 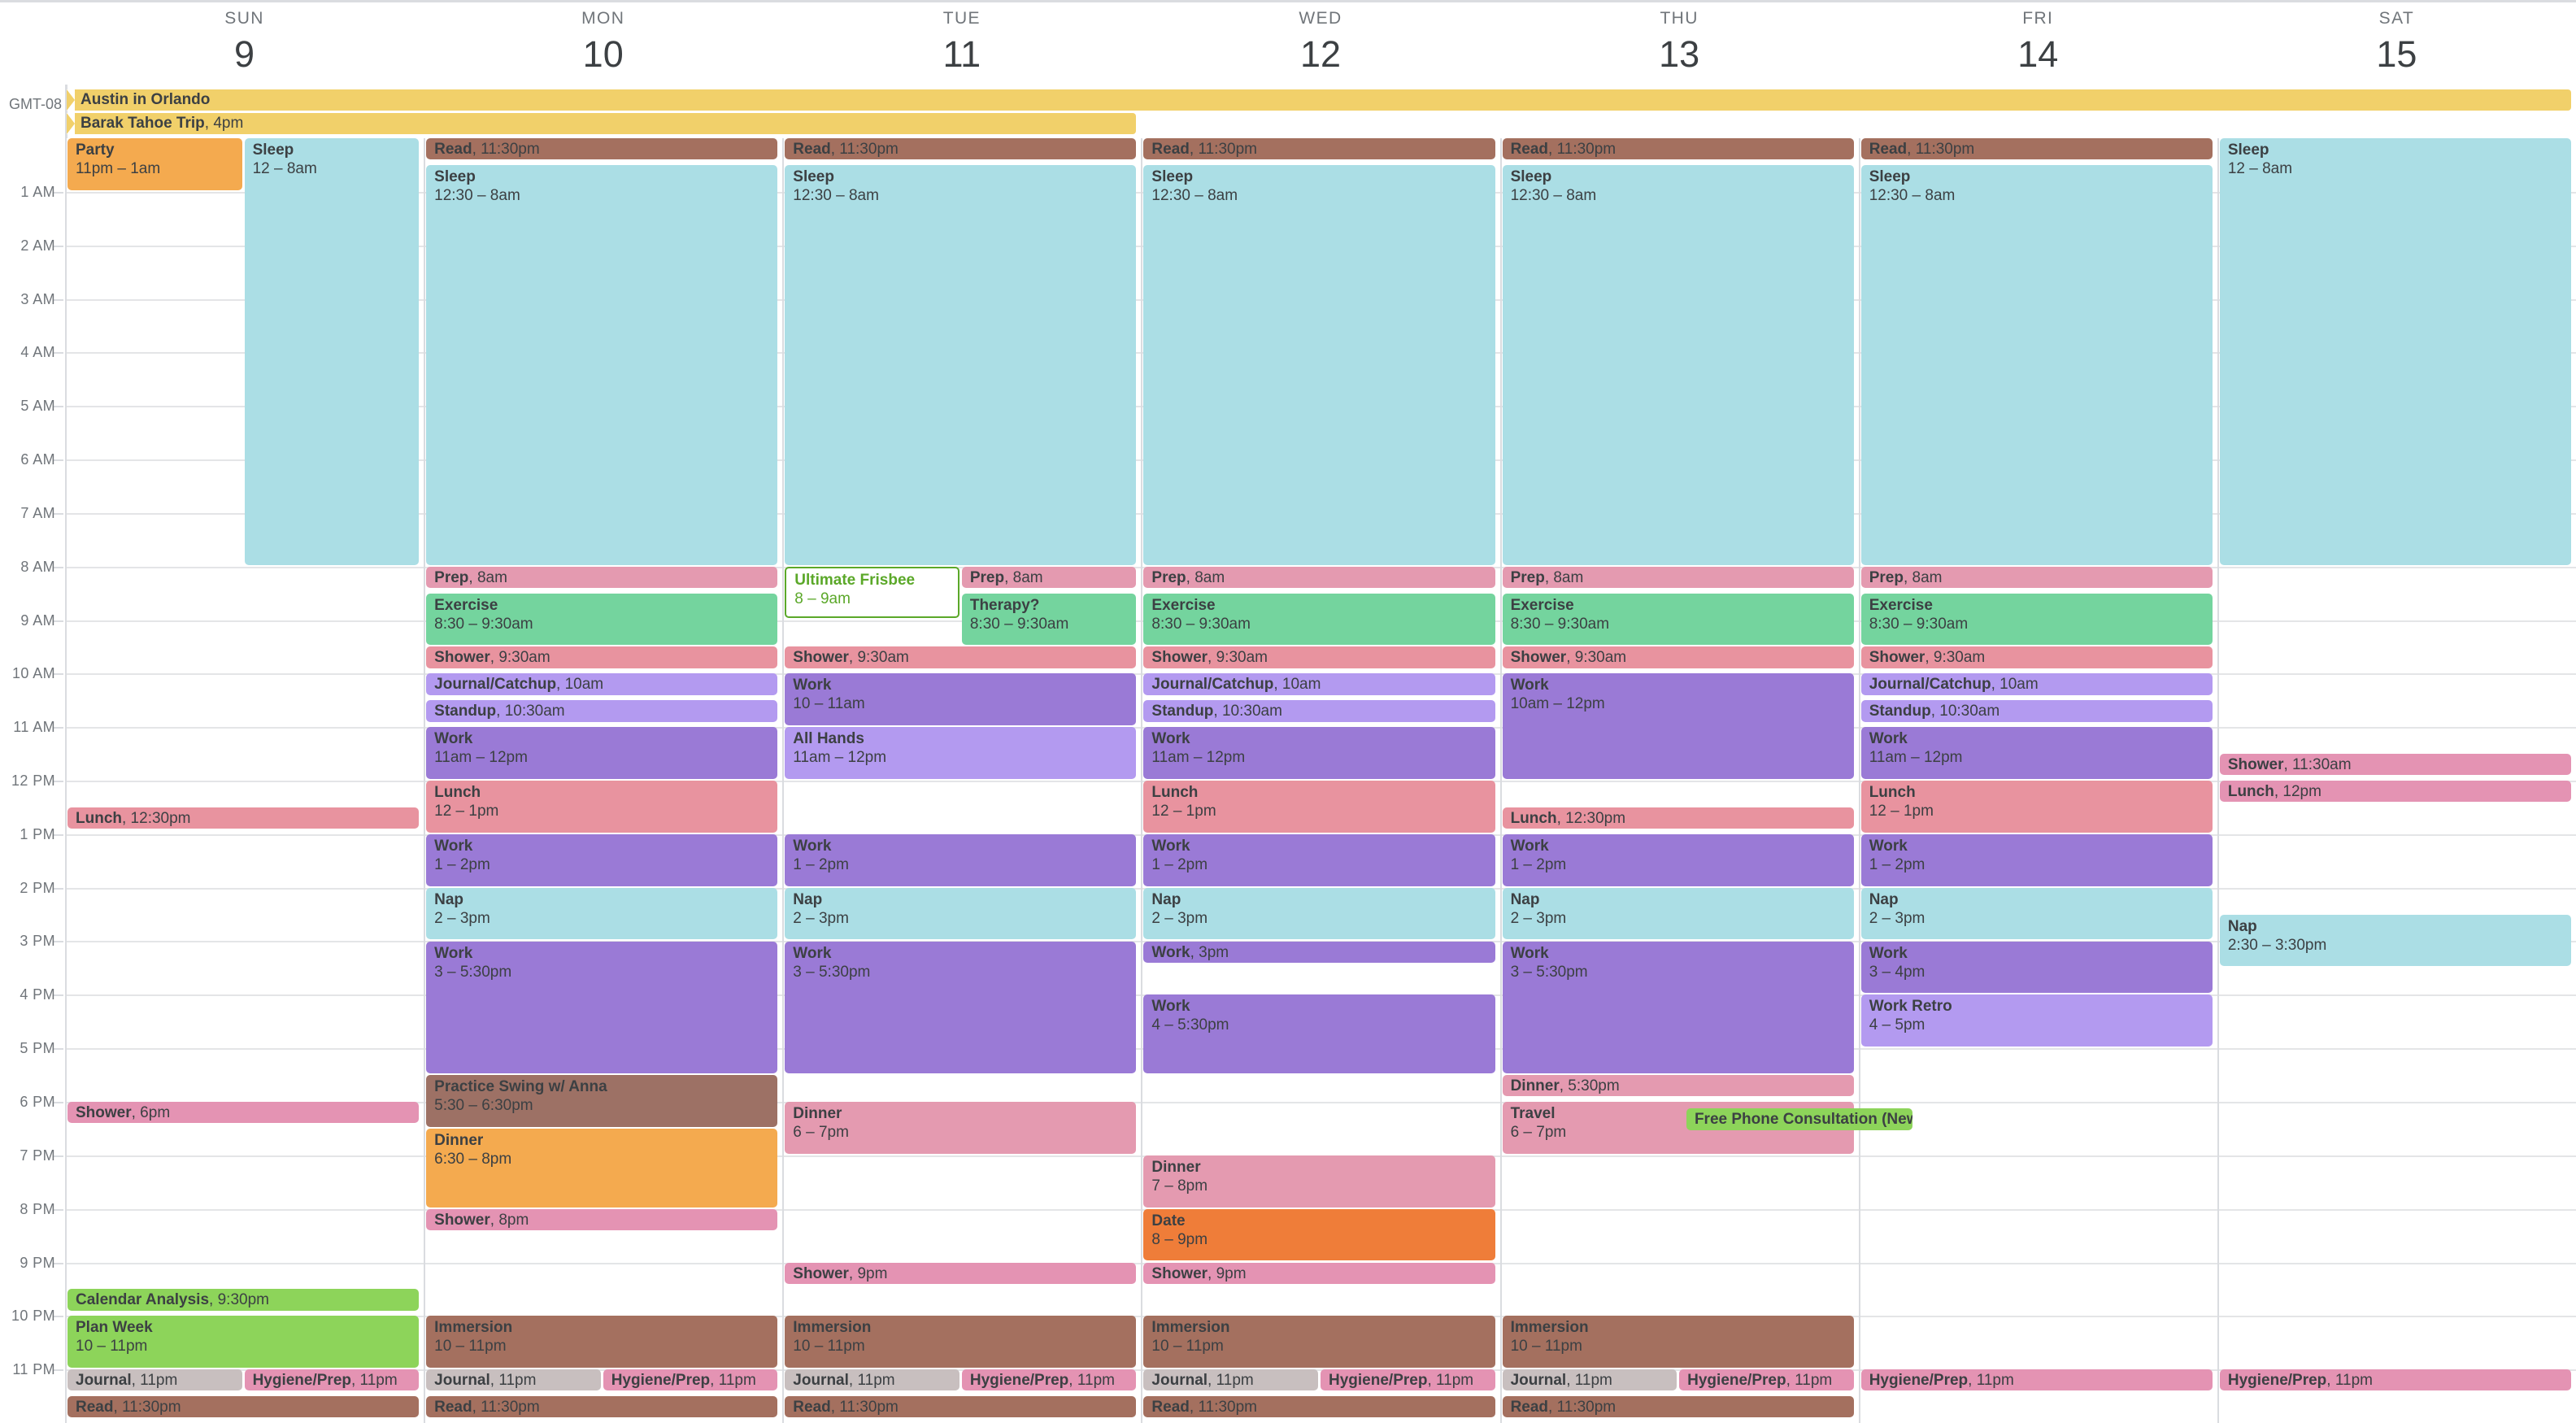 What do you see at coordinates (1319, 1034) in the screenshot?
I see `calendar-event: Work 4 – 5:30pm` at bounding box center [1319, 1034].